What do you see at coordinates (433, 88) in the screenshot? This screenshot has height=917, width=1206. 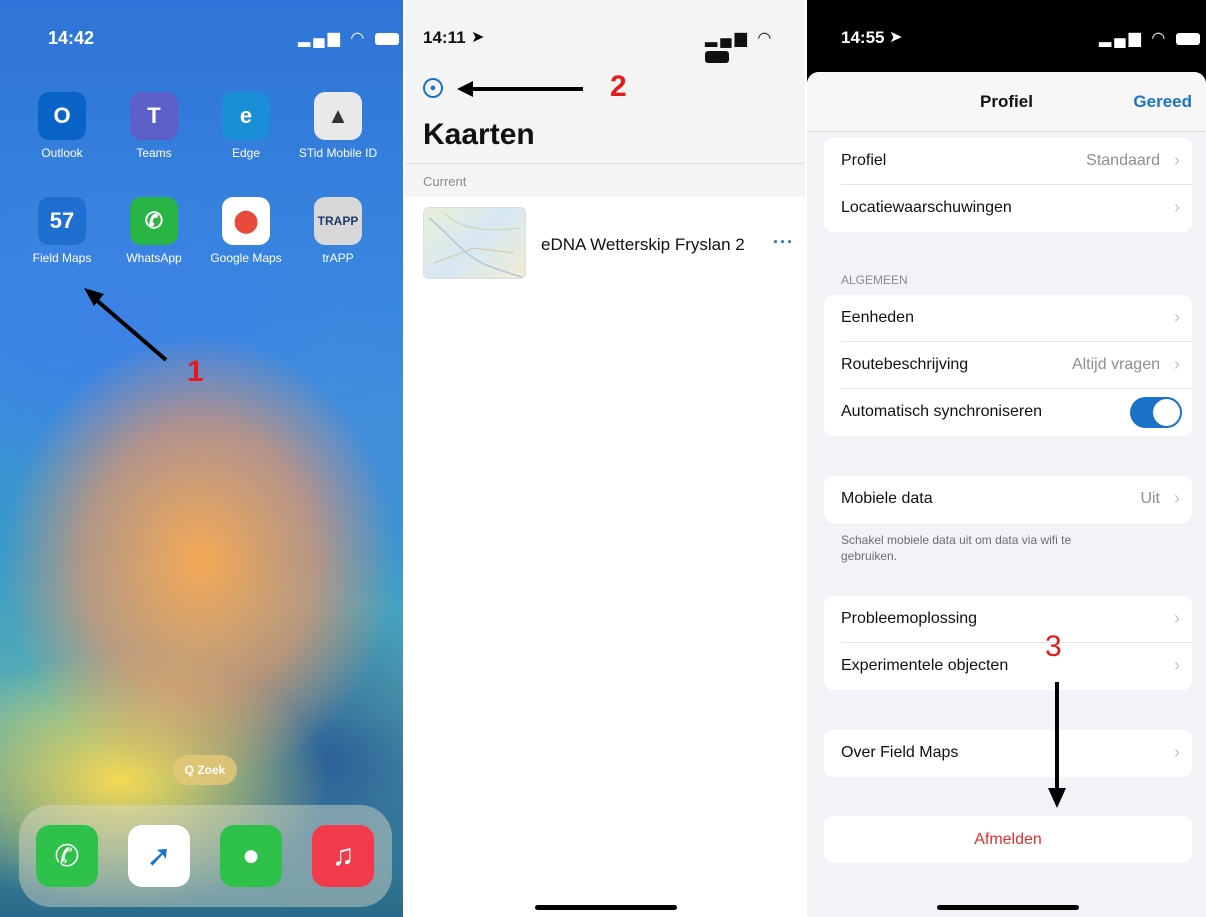 I see `profile-icon: ●` at bounding box center [433, 88].